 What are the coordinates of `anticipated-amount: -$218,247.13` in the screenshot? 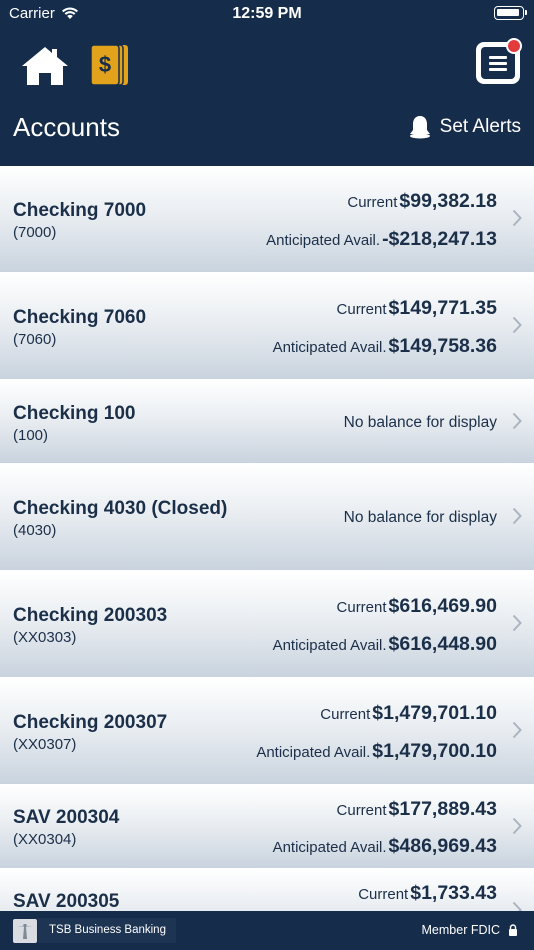 It's located at (439, 239).